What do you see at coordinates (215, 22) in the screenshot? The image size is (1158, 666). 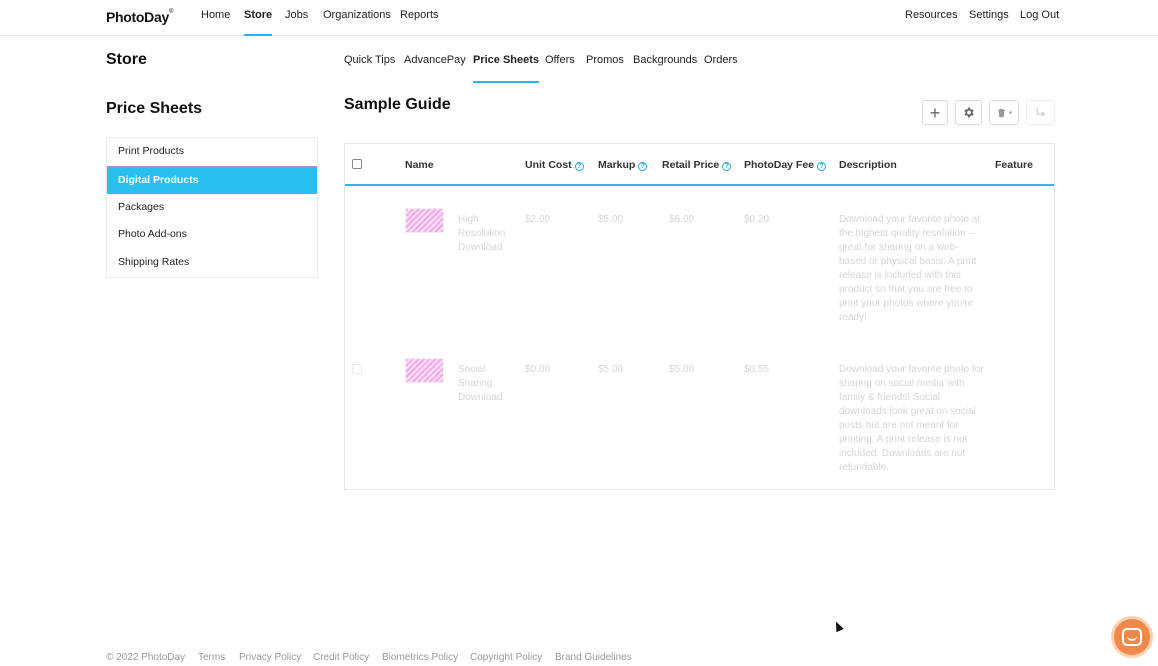 I see `nav-home: Home` at bounding box center [215, 22].